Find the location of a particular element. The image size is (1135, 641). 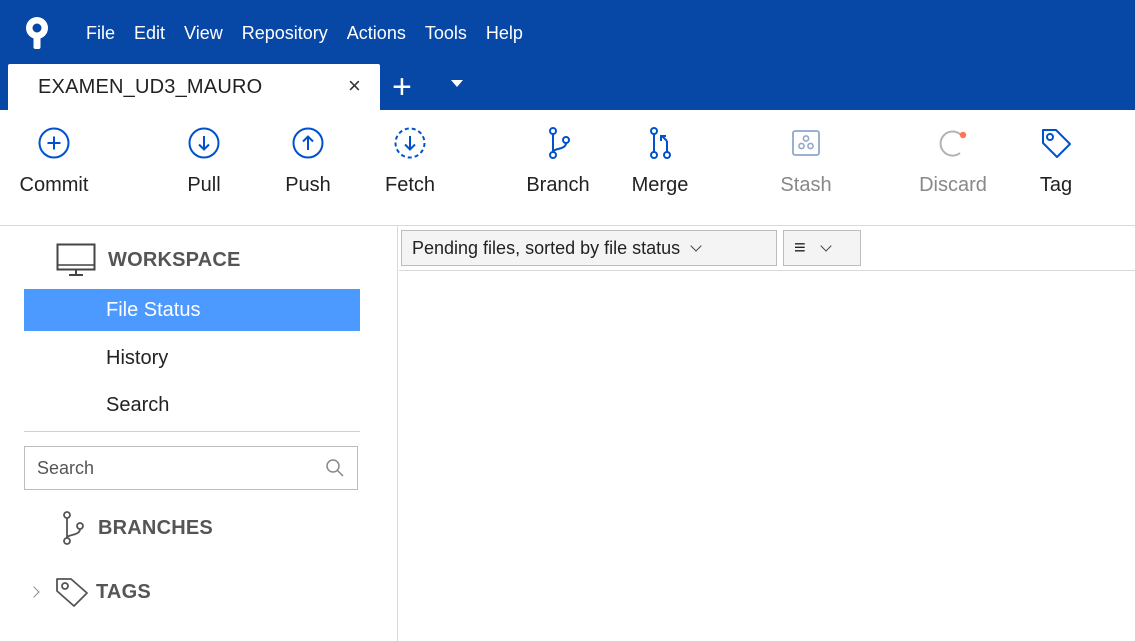

push-label: Push is located at coordinates (308, 185).